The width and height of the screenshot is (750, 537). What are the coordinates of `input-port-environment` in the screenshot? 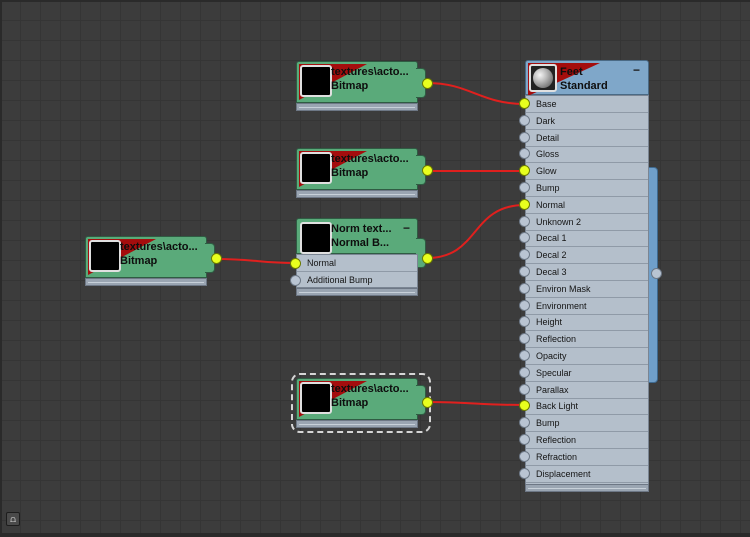 It's located at (524, 305).